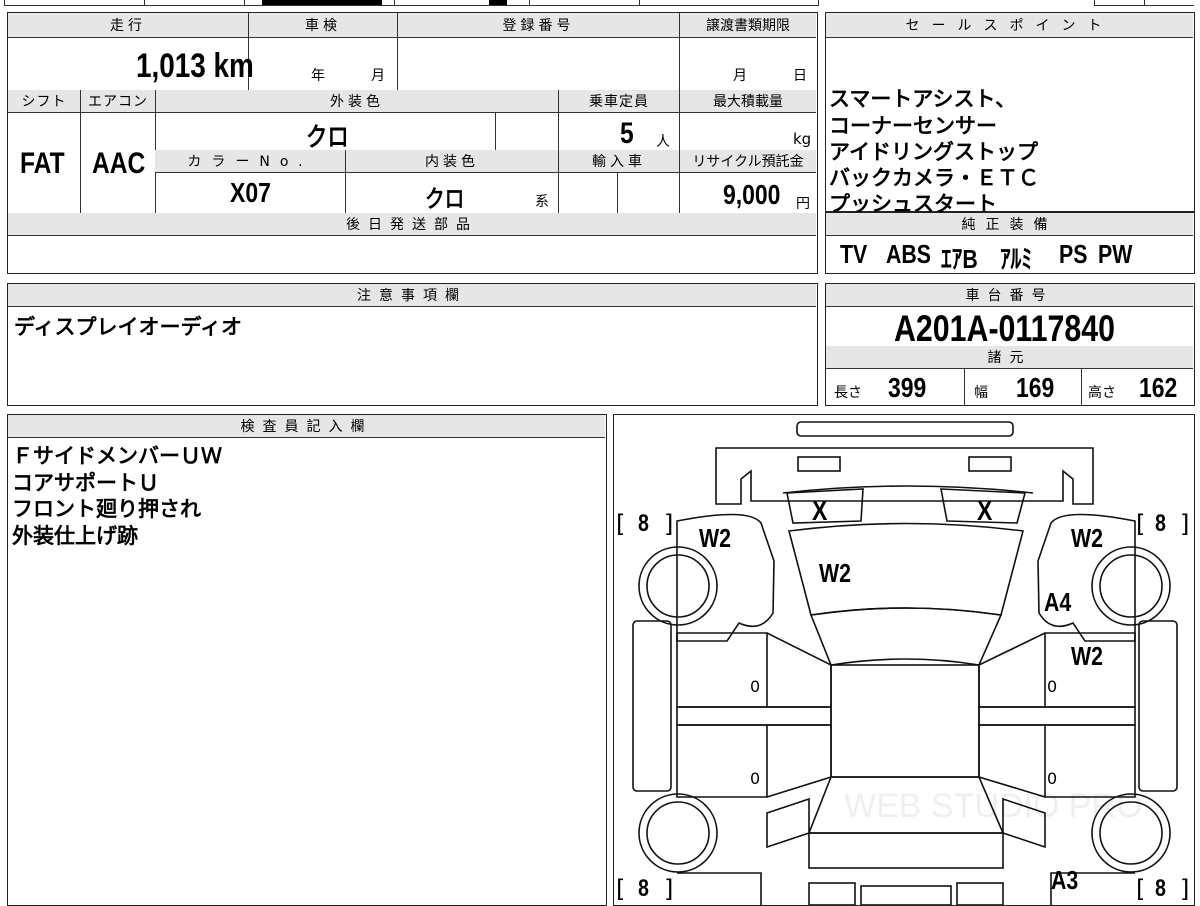 This screenshot has width=1200, height=906. What do you see at coordinates (85, 483) in the screenshot?
I see `inspector-note-line: コアサポートＵ` at bounding box center [85, 483].